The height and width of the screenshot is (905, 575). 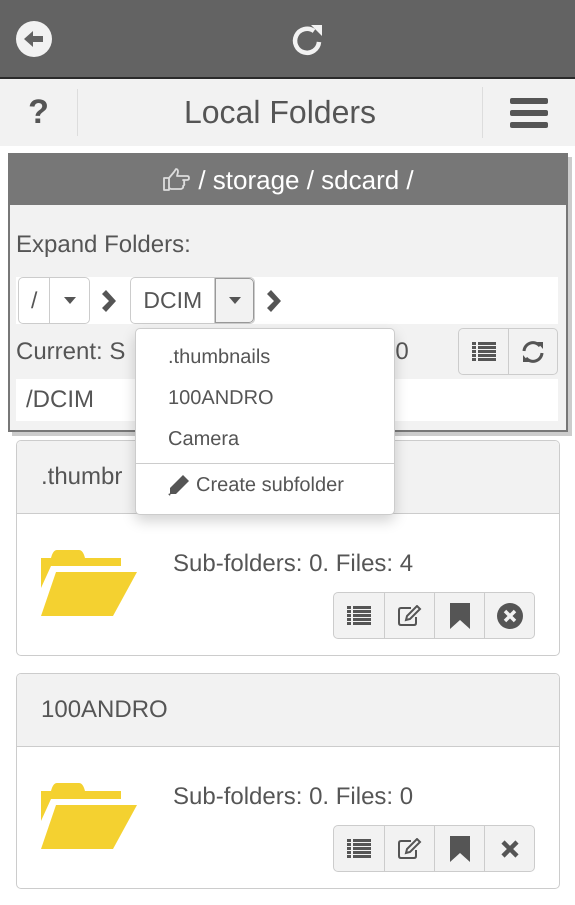 What do you see at coordinates (306, 180) in the screenshot?
I see `location-path: / storage / sdcard /` at bounding box center [306, 180].